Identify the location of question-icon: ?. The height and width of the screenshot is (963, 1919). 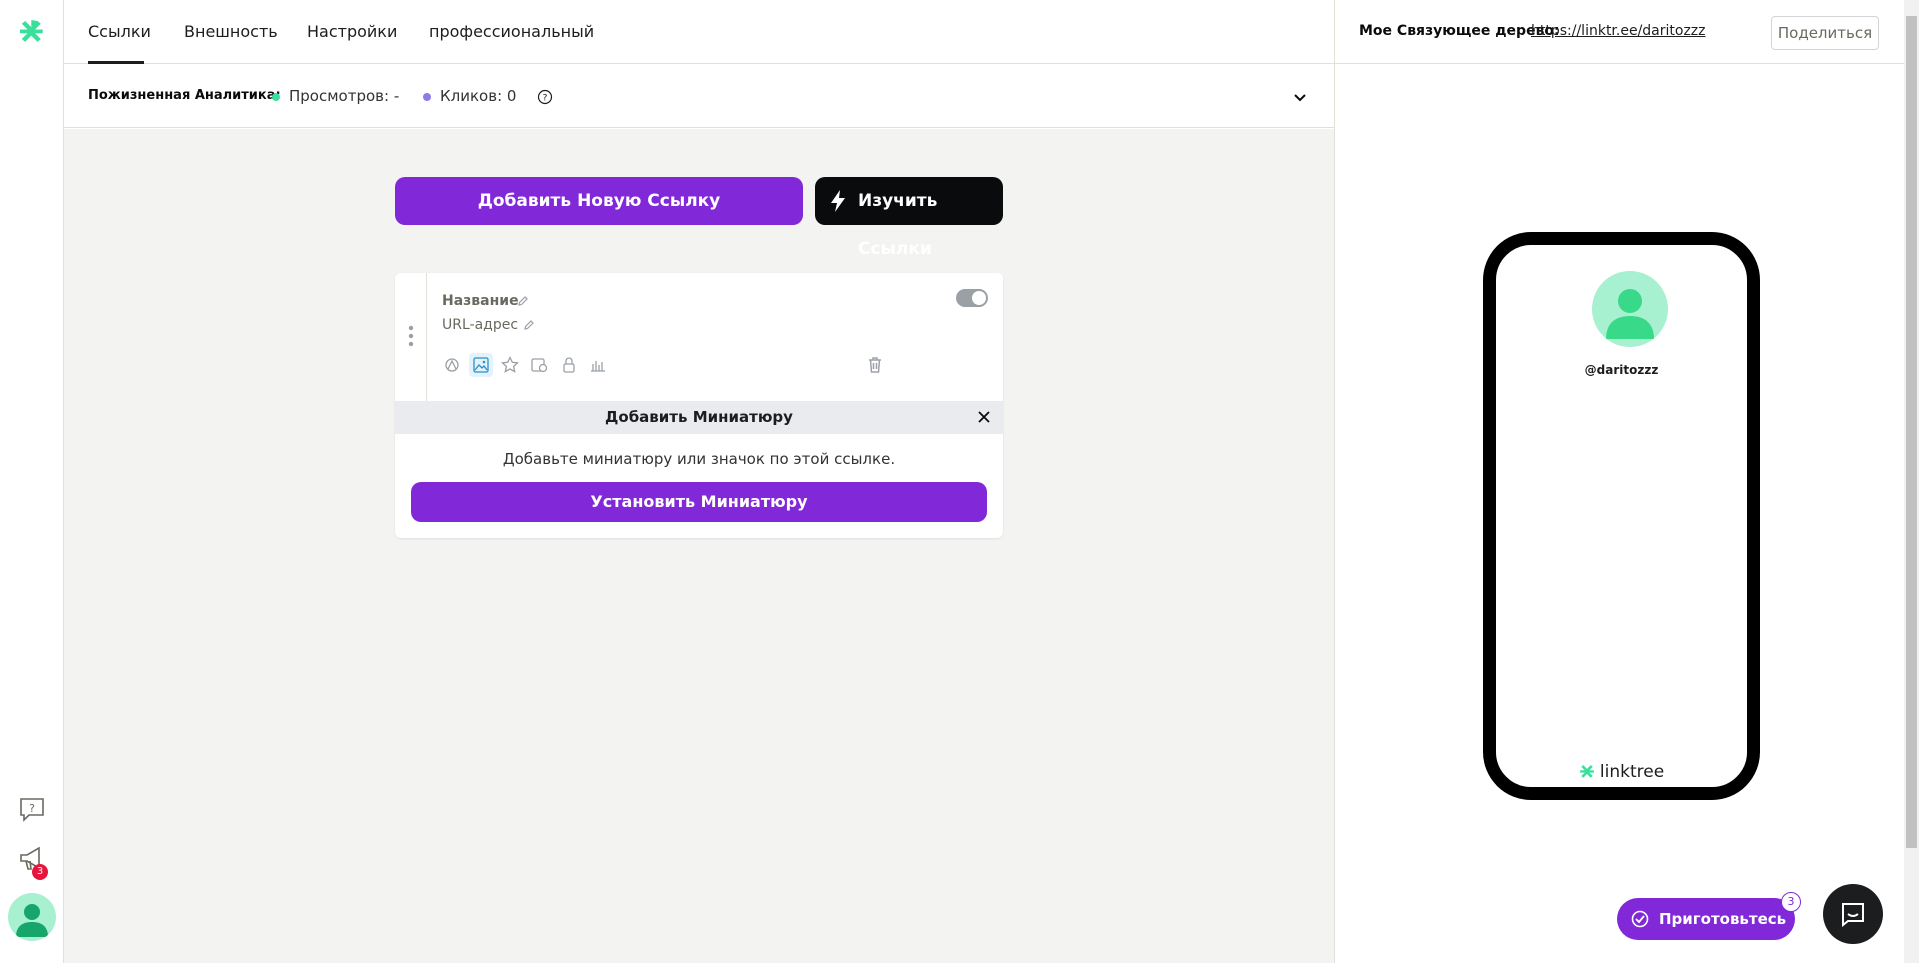
(545, 97).